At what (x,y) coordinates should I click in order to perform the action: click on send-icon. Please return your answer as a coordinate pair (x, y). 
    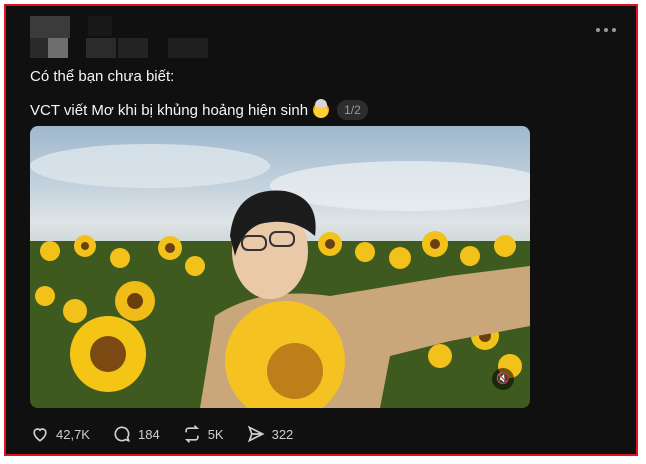
    Looking at the image, I should click on (256, 434).